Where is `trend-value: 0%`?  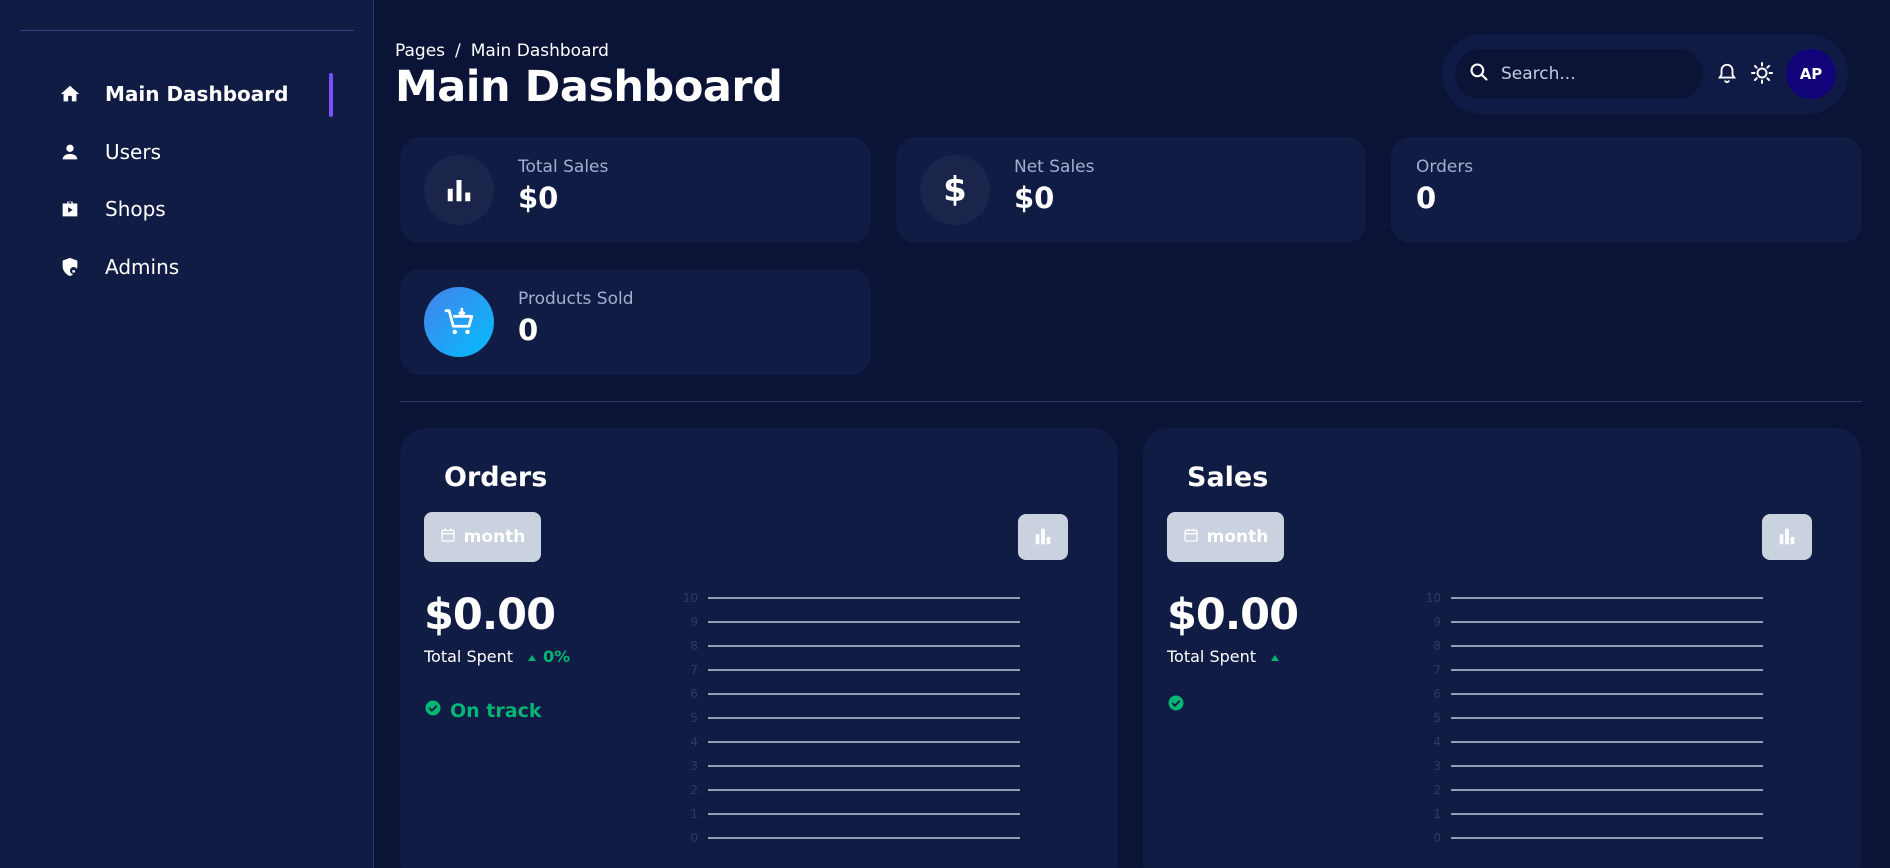
trend-value: 0% is located at coordinates (557, 656).